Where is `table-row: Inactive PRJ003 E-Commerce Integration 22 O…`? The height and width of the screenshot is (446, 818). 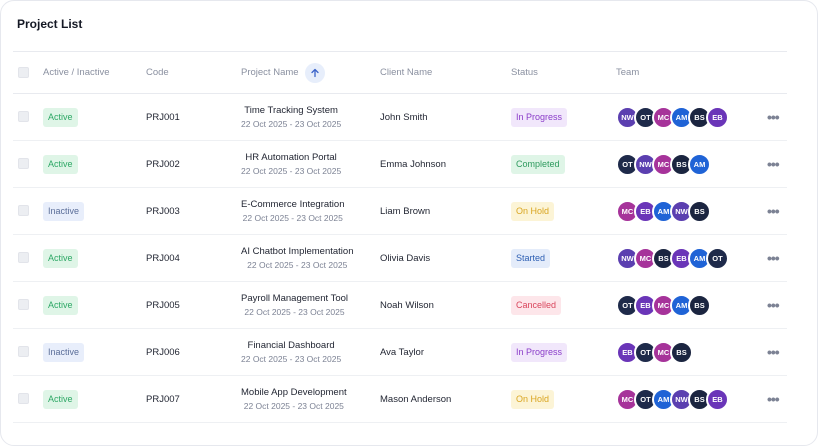
table-row: Inactive PRJ003 E-Commerce Integration 22 O… is located at coordinates (400, 211).